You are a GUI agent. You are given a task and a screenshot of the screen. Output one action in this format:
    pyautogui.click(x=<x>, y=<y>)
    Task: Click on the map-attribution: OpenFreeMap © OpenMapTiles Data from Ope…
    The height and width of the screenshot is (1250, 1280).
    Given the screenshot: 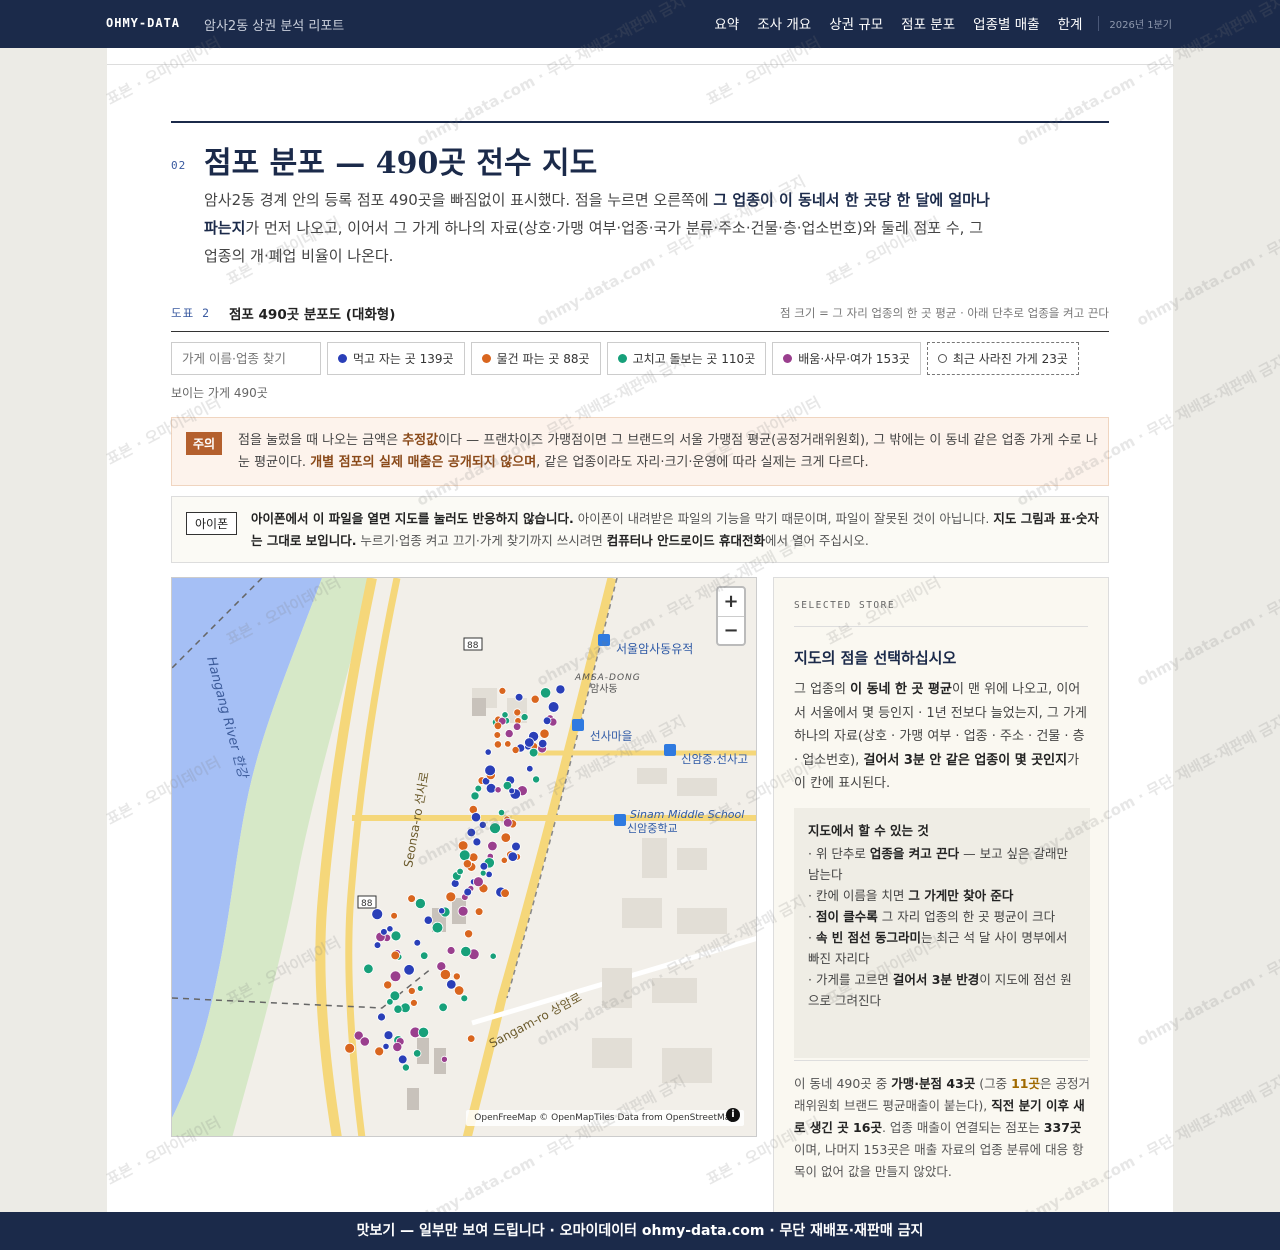 What is the action you would take?
    pyautogui.click(x=605, y=1118)
    